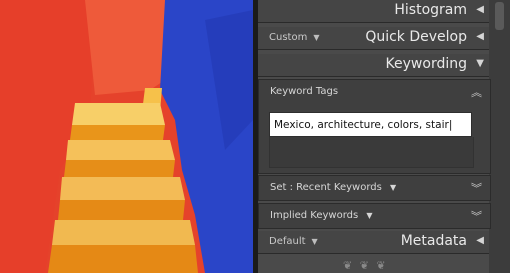 This screenshot has height=273, width=510. I want to click on implied-keywords-selector: Implied Keywords ▼, so click(321, 215).